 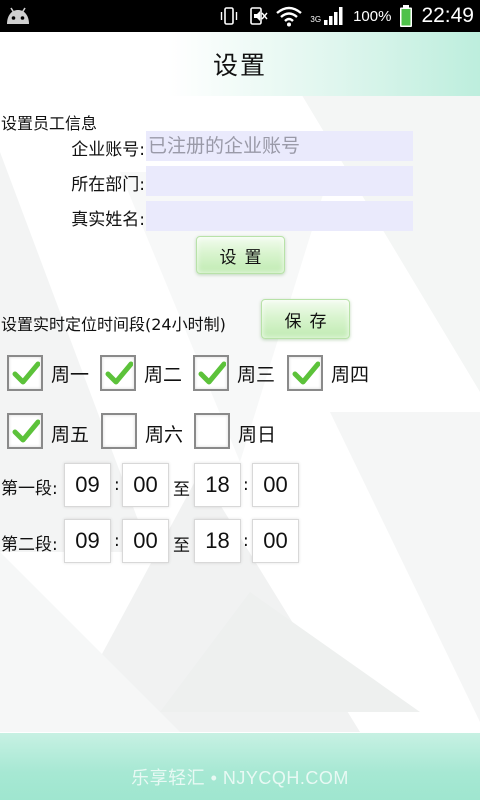 What do you see at coordinates (113, 324) in the screenshot?
I see `location-schedule-section-label: 设置实时定位时间段(24小时制)` at bounding box center [113, 324].